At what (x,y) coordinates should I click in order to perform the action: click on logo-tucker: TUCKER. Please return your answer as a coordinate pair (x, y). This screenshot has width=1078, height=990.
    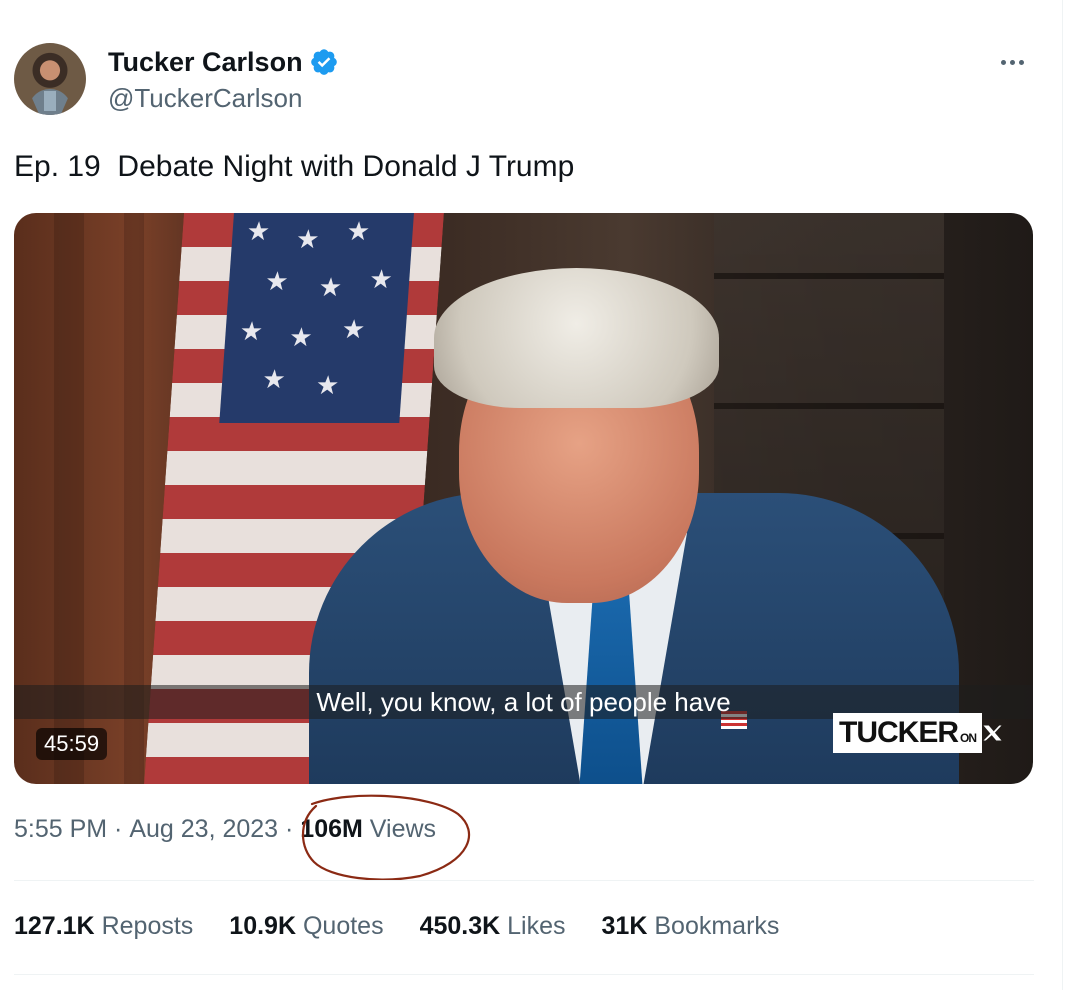
    Looking at the image, I should click on (899, 732).